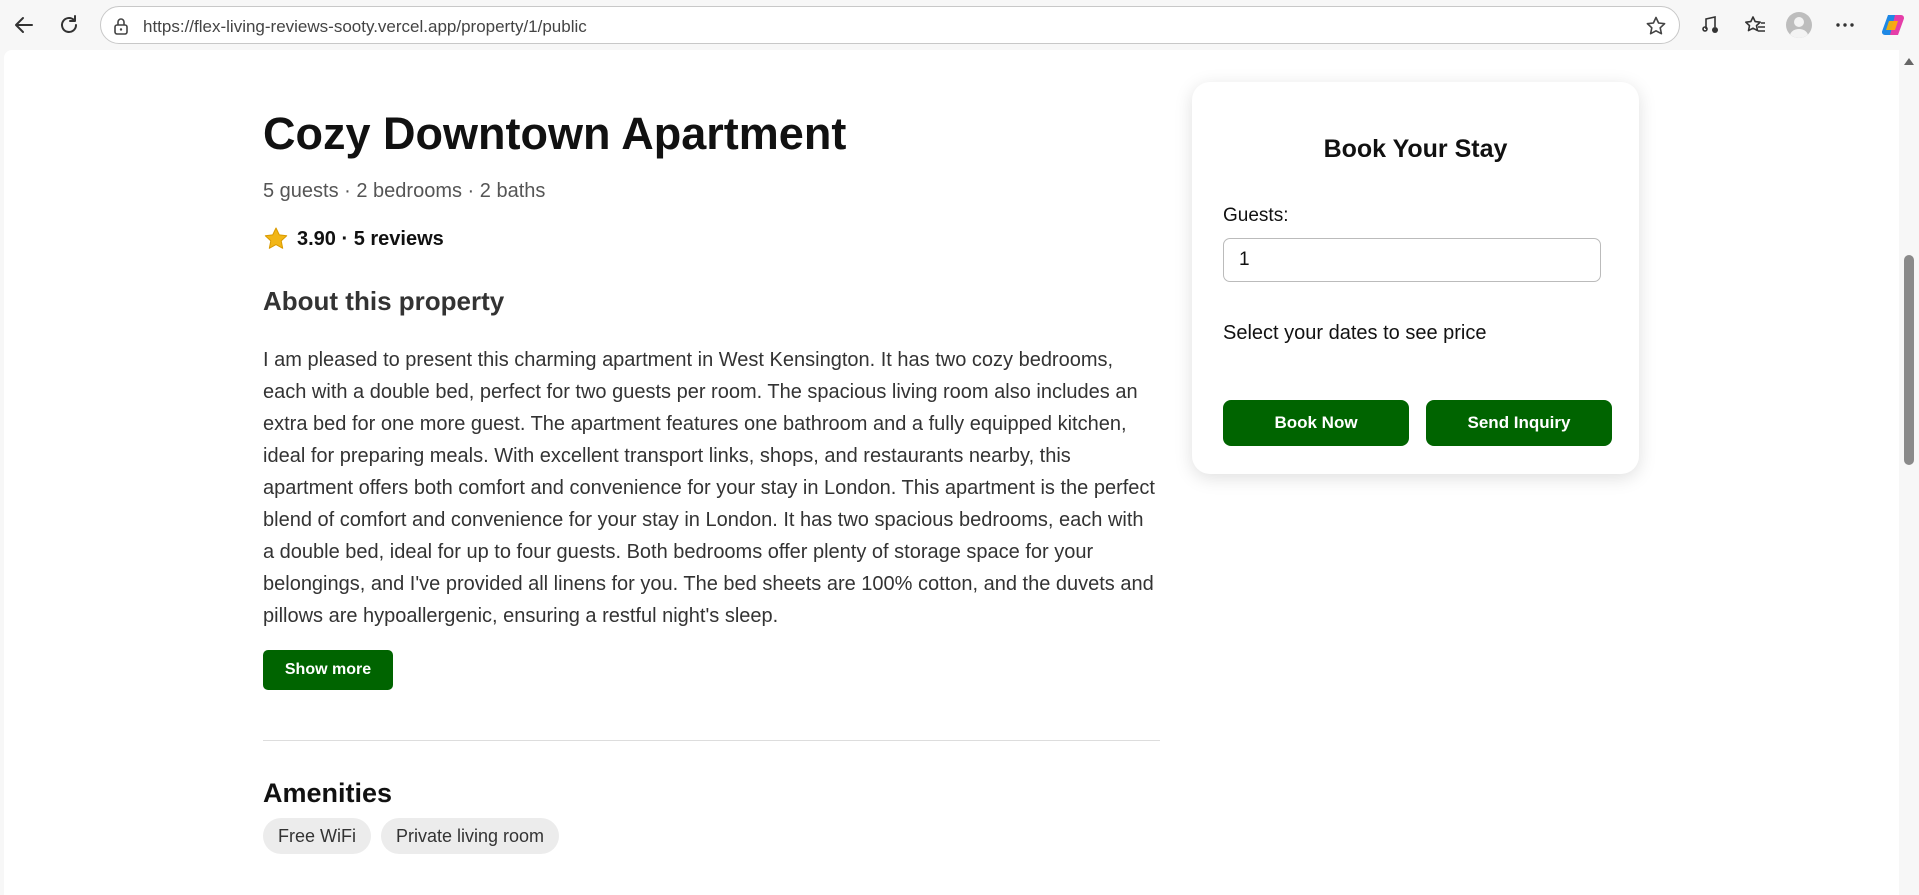 The width and height of the screenshot is (1919, 895). I want to click on page-scrollbar, so click(1909, 472).